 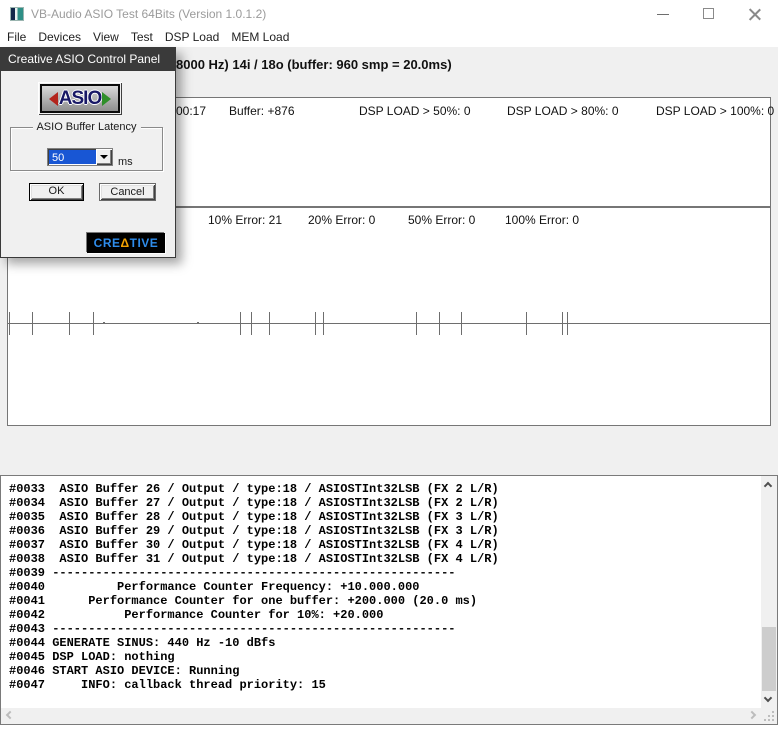 I want to click on error-50-counter: 50% Error: 0, so click(x=442, y=220).